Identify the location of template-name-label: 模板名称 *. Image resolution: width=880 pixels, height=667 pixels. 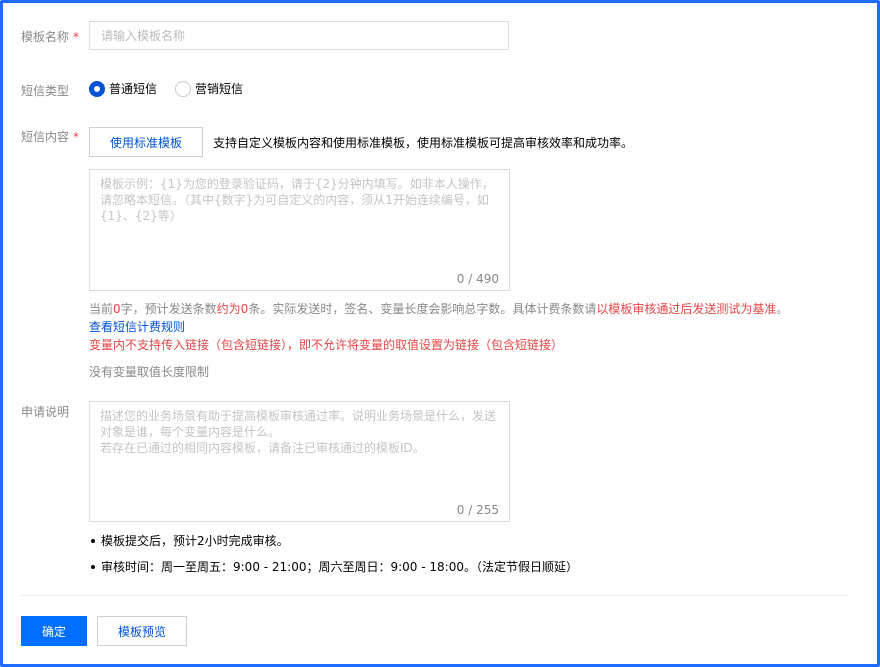
(50, 37).